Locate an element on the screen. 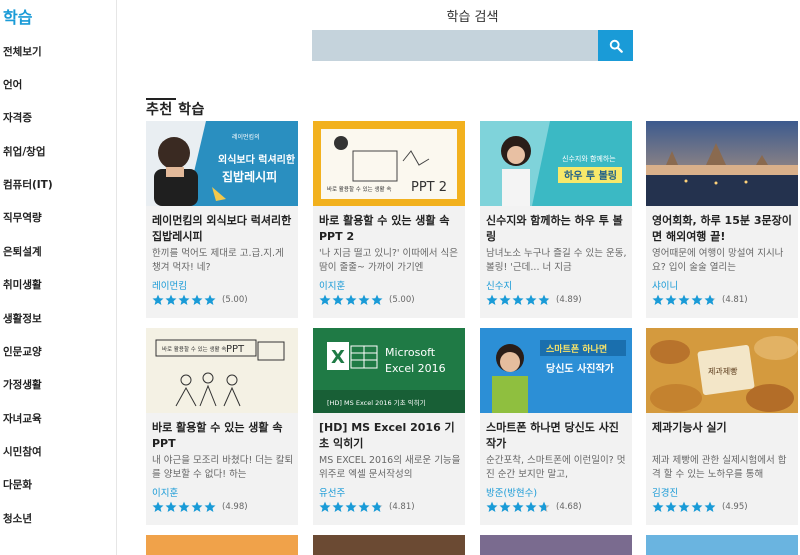 This screenshot has width=800, height=555. sidebar-title: 학습 is located at coordinates (18, 17).